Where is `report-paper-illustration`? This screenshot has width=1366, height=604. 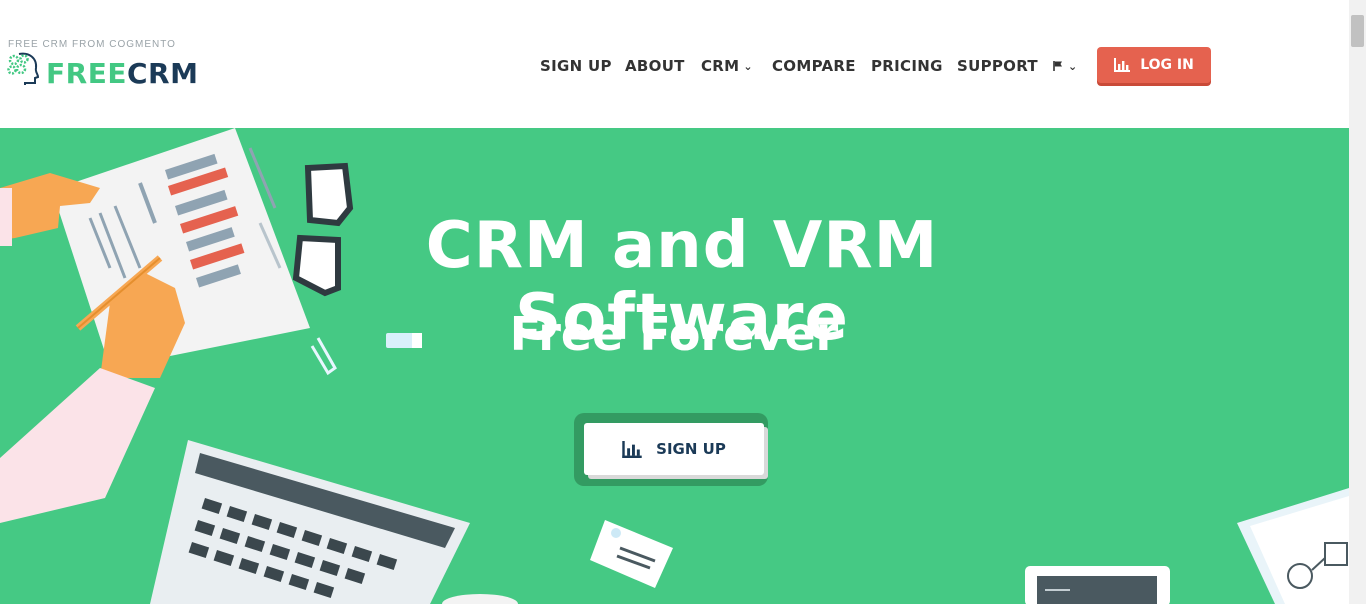 report-paper-illustration is located at coordinates (181, 248).